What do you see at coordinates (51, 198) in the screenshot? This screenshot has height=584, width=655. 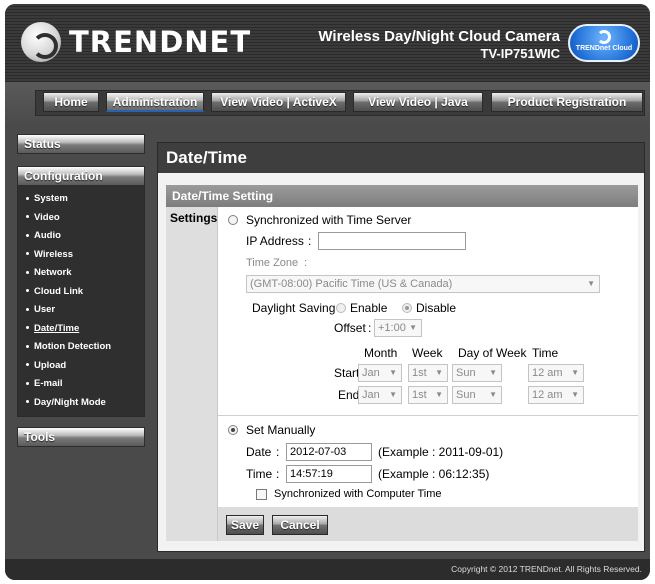 I see `sidebar-item-label: System` at bounding box center [51, 198].